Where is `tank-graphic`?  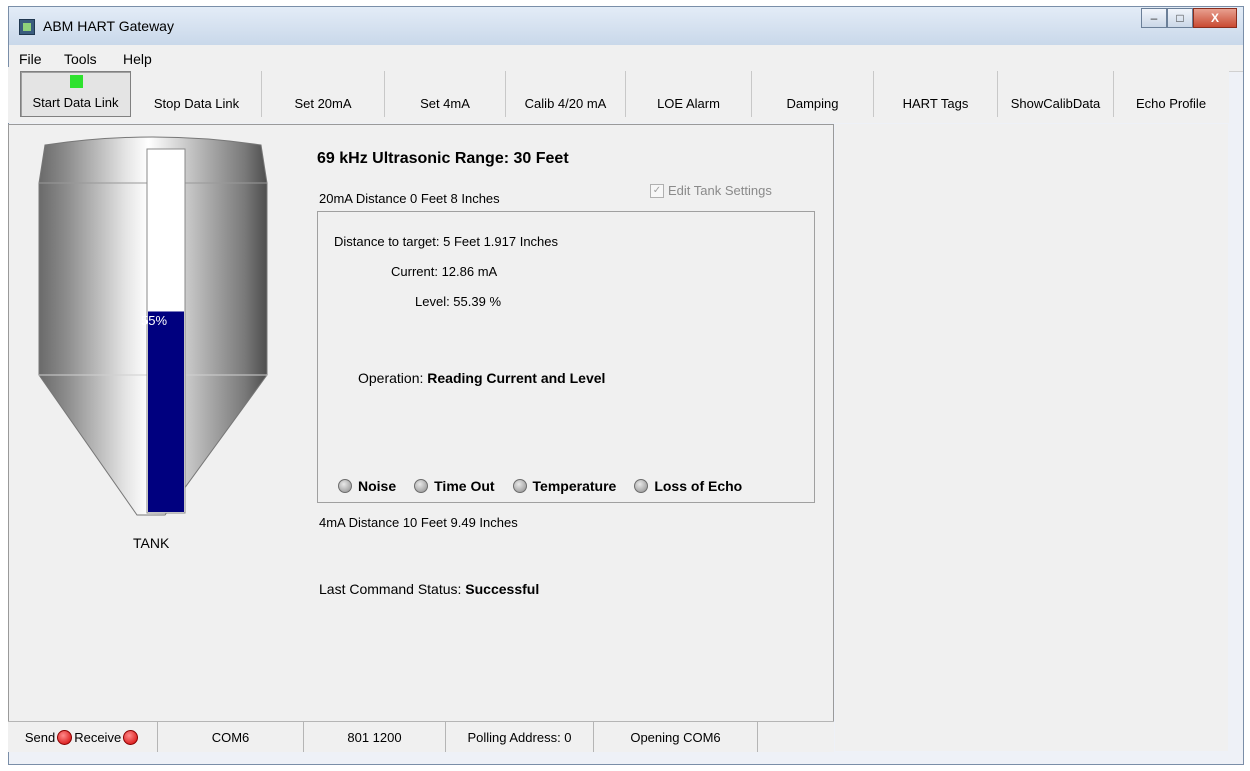
tank-graphic is located at coordinates (153, 326).